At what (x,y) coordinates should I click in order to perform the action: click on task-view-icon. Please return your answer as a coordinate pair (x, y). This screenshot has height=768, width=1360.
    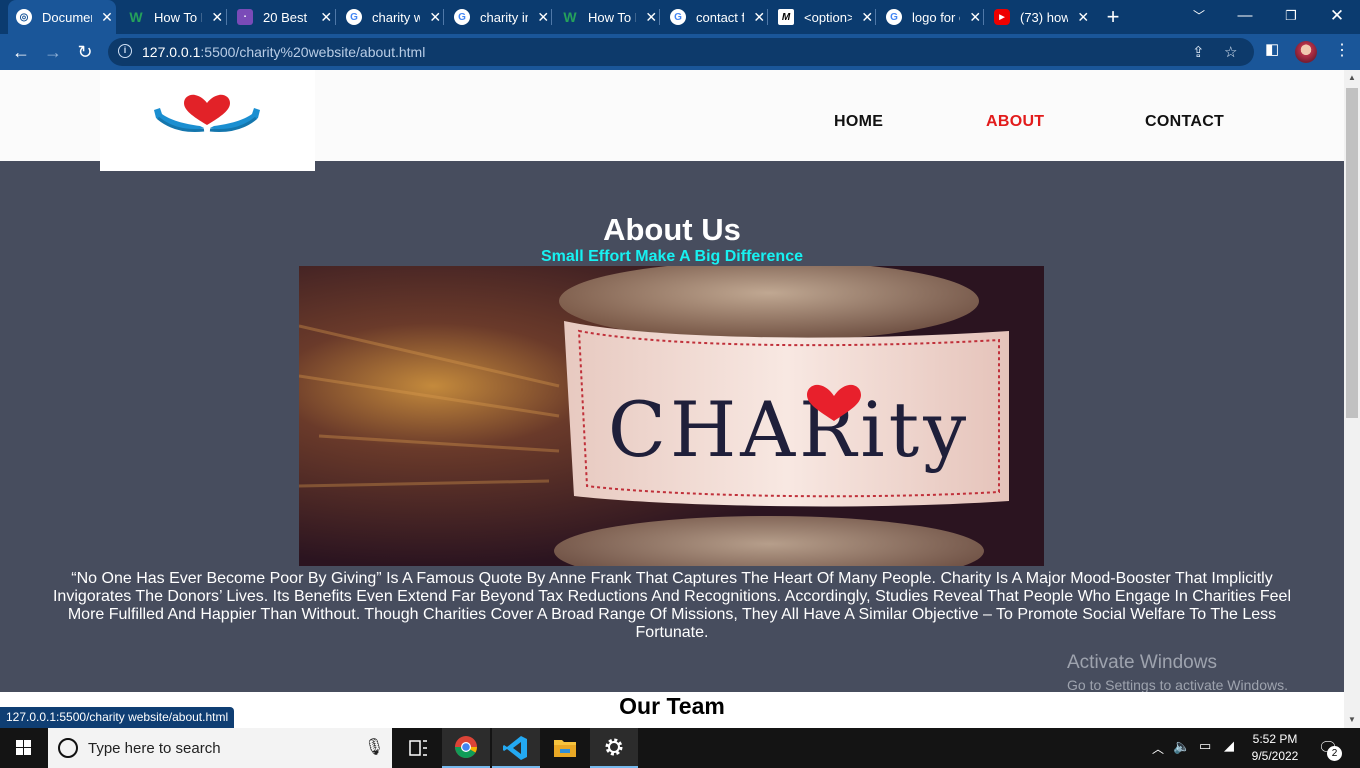
    Looking at the image, I should click on (418, 748).